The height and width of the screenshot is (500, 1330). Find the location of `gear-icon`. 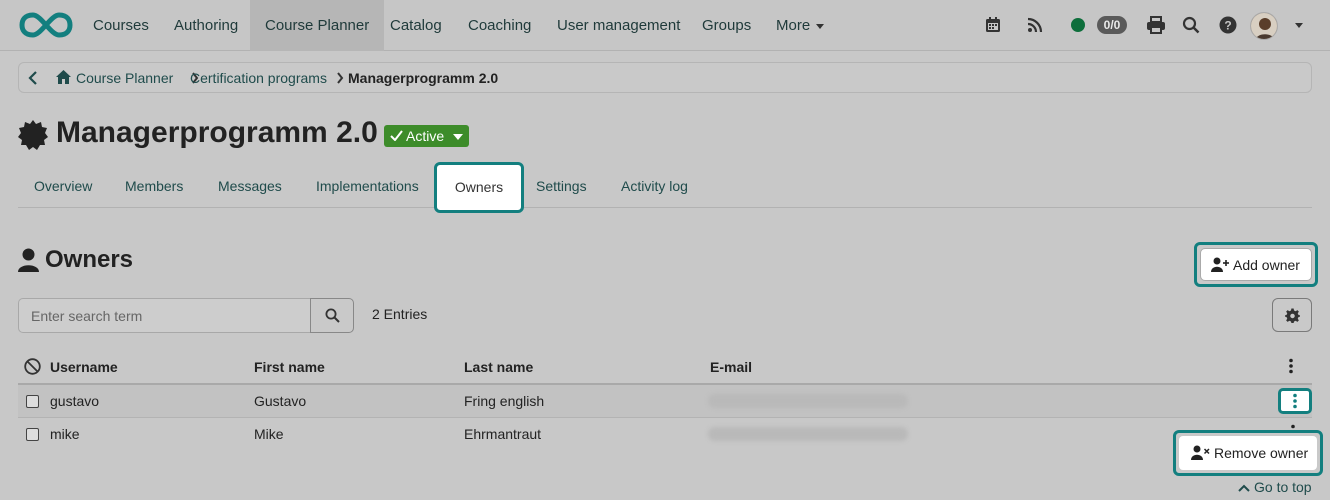

gear-icon is located at coordinates (1292, 315).